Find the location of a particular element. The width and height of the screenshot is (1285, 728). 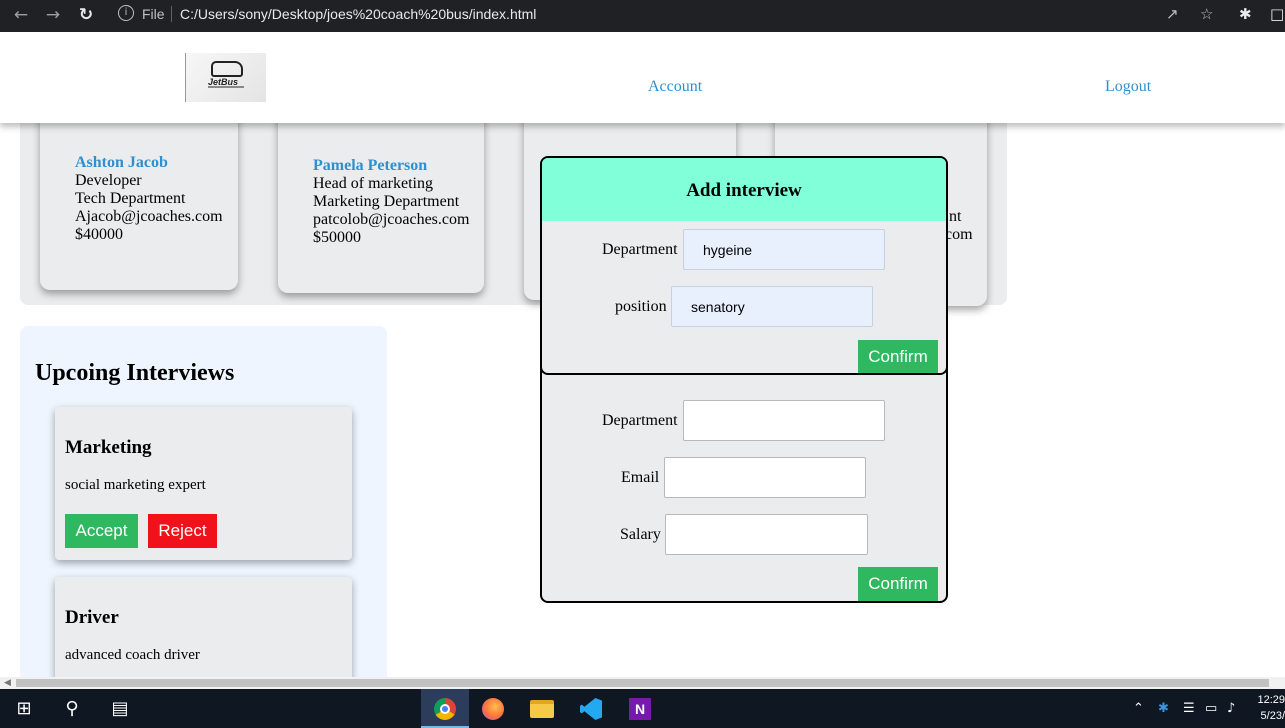

interview-position: advanced coach driver is located at coordinates (132, 655).